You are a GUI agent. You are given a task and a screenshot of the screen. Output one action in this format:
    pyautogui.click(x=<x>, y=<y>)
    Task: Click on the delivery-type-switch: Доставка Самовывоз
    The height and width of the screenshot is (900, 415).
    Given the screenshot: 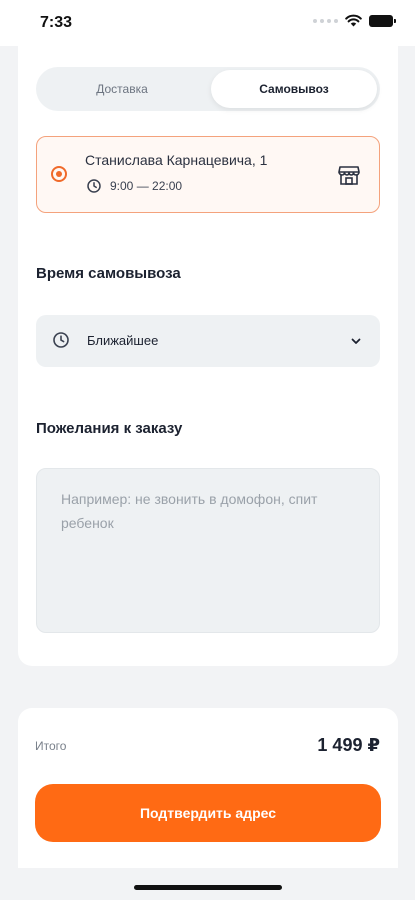 What is the action you would take?
    pyautogui.click(x=208, y=89)
    